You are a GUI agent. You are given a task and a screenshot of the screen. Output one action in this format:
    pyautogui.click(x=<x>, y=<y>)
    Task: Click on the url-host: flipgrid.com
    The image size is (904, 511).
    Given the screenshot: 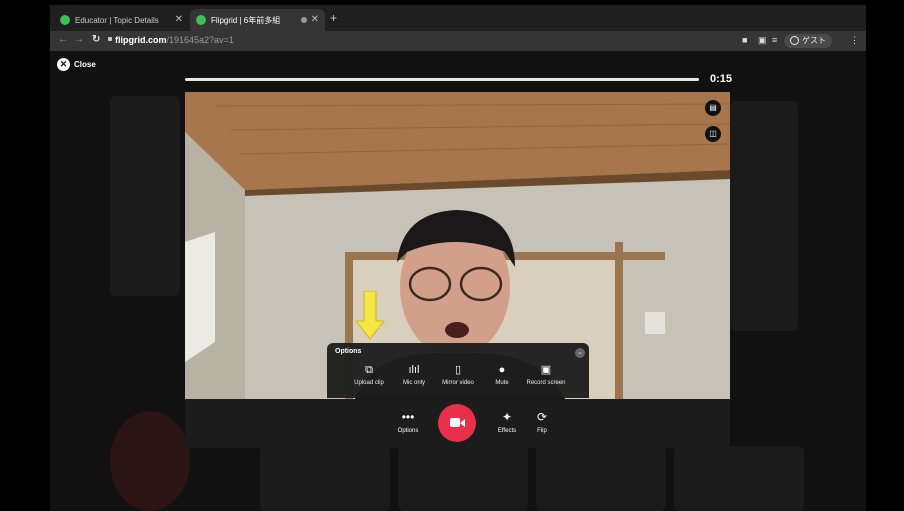 What is the action you would take?
    pyautogui.click(x=141, y=40)
    